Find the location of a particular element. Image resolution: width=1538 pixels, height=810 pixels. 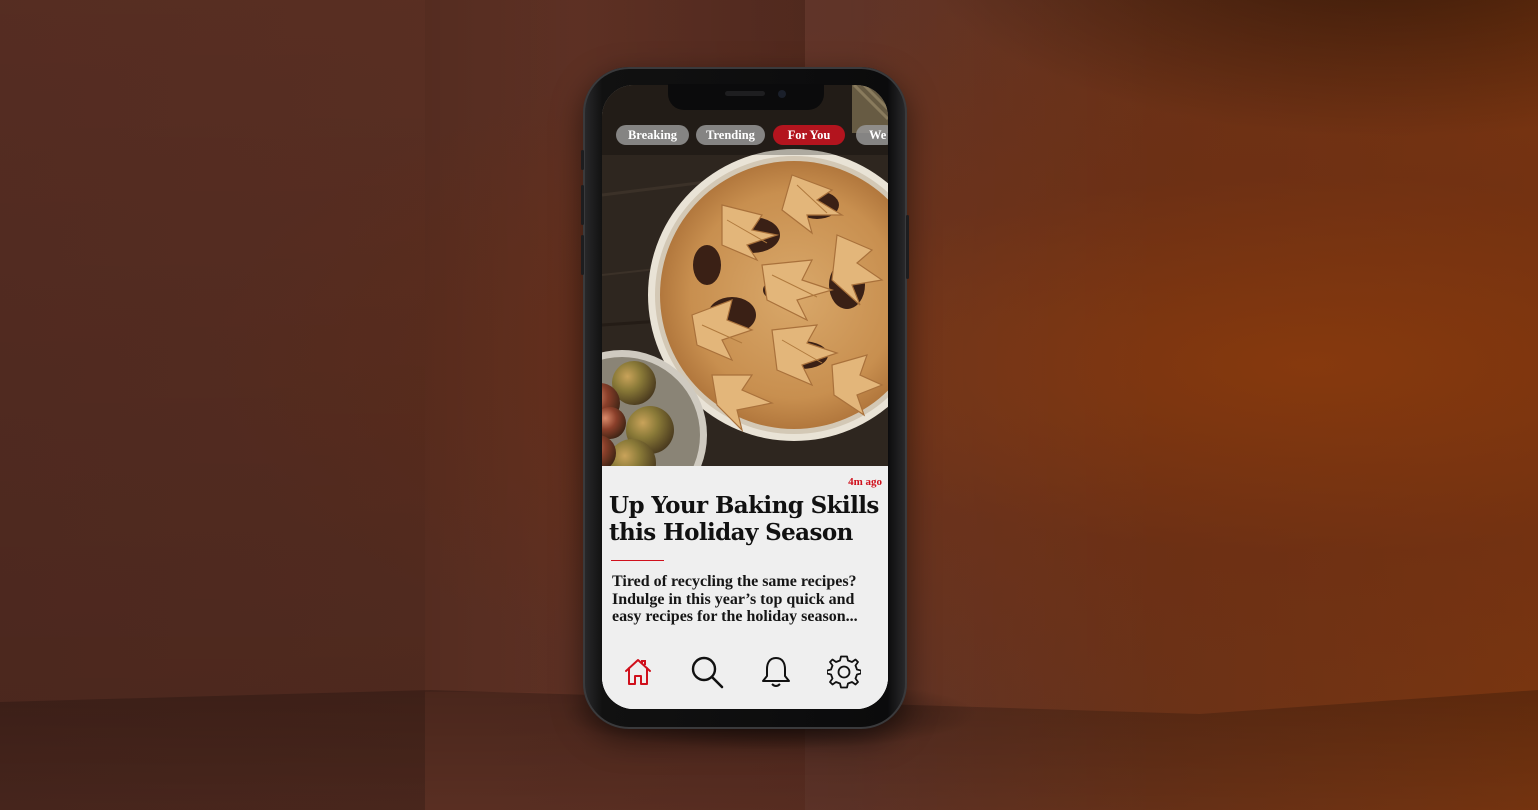

tab-trending: Trending is located at coordinates (730, 135).